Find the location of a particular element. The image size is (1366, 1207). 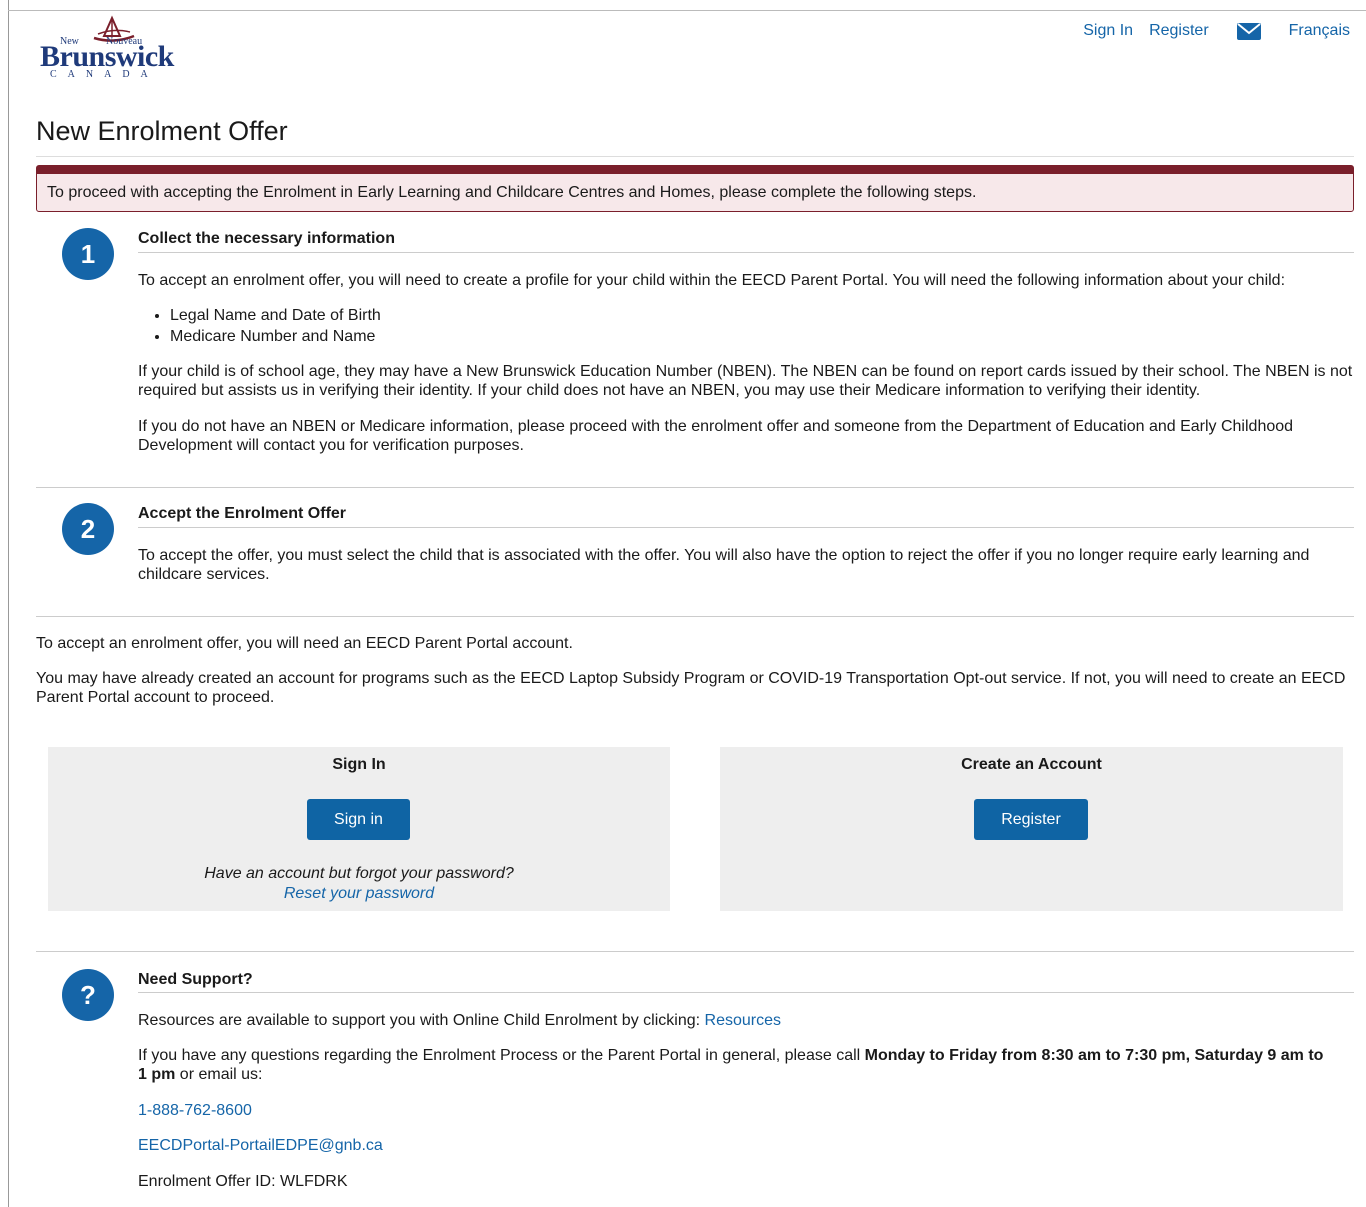

page-title: New Enrolment Offer is located at coordinates (162, 131).